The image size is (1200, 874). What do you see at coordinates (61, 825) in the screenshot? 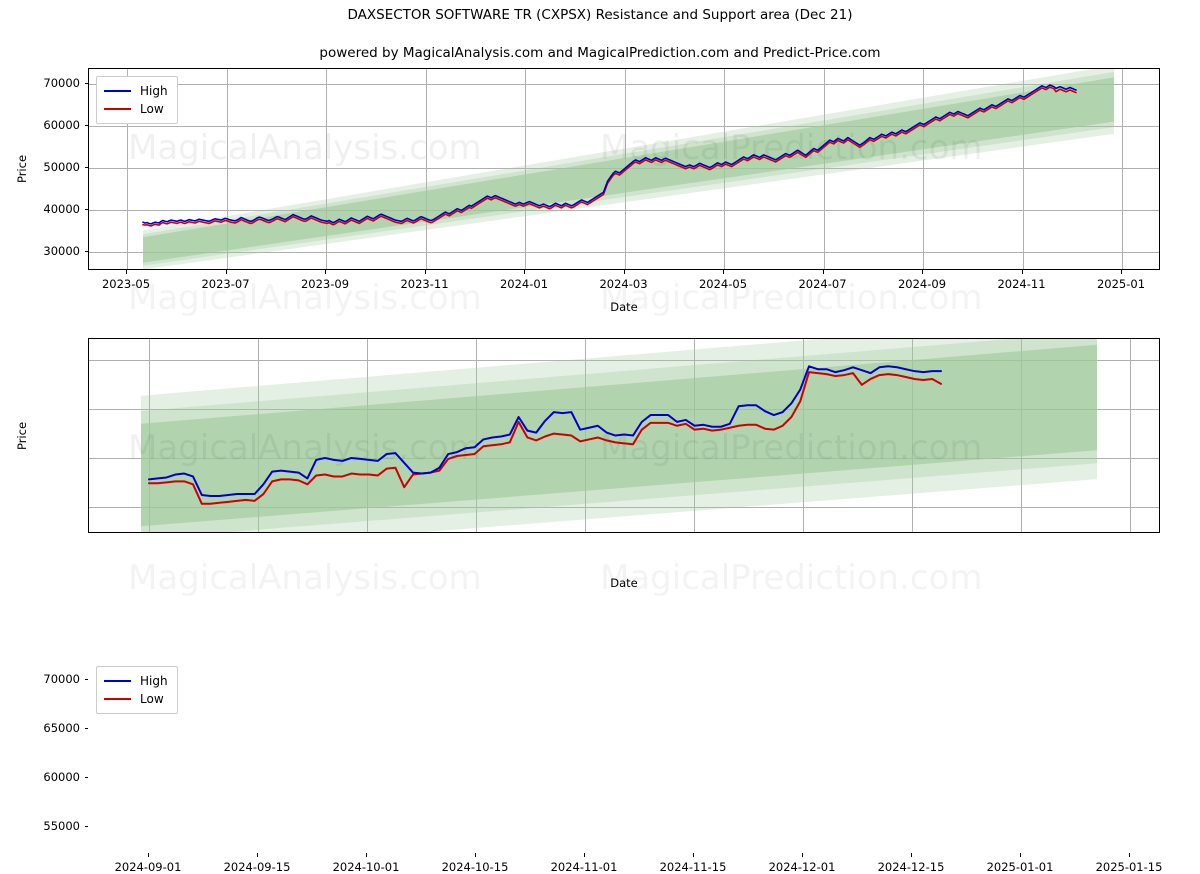
I see `y-tick-label: 55000` at bounding box center [61, 825].